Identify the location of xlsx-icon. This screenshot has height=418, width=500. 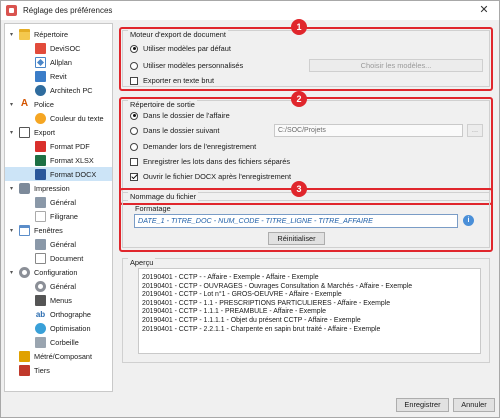
(40, 160).